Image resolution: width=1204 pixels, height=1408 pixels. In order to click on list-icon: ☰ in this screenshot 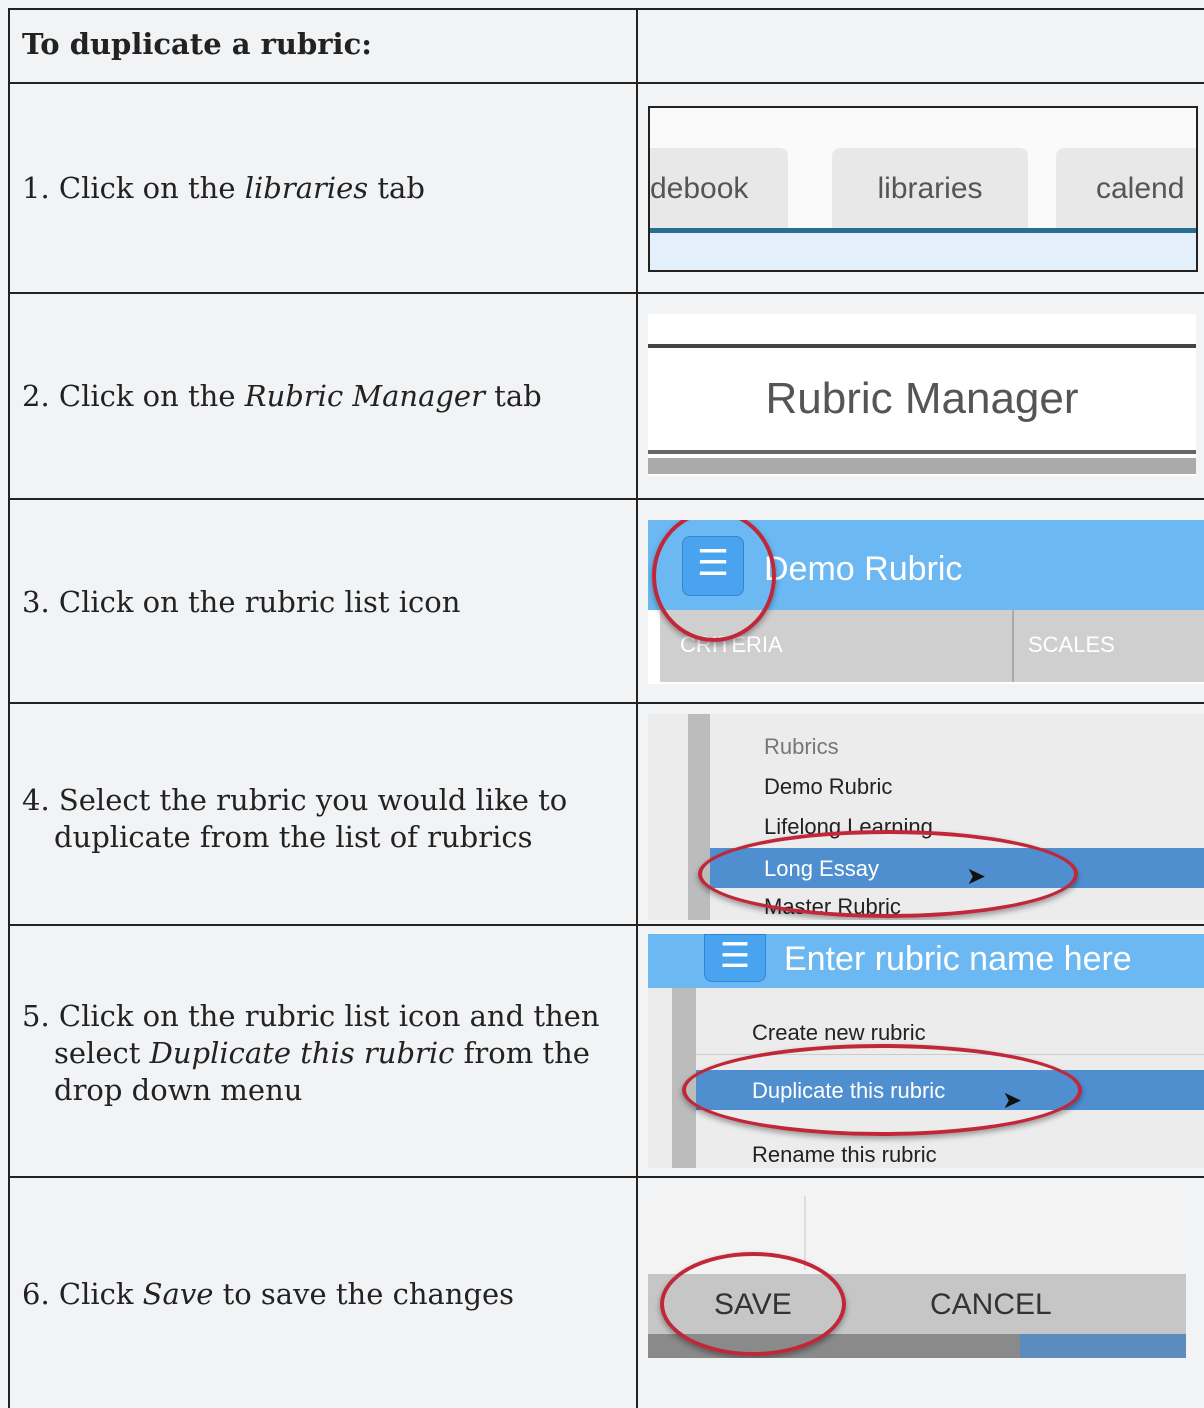, I will do `click(735, 958)`.